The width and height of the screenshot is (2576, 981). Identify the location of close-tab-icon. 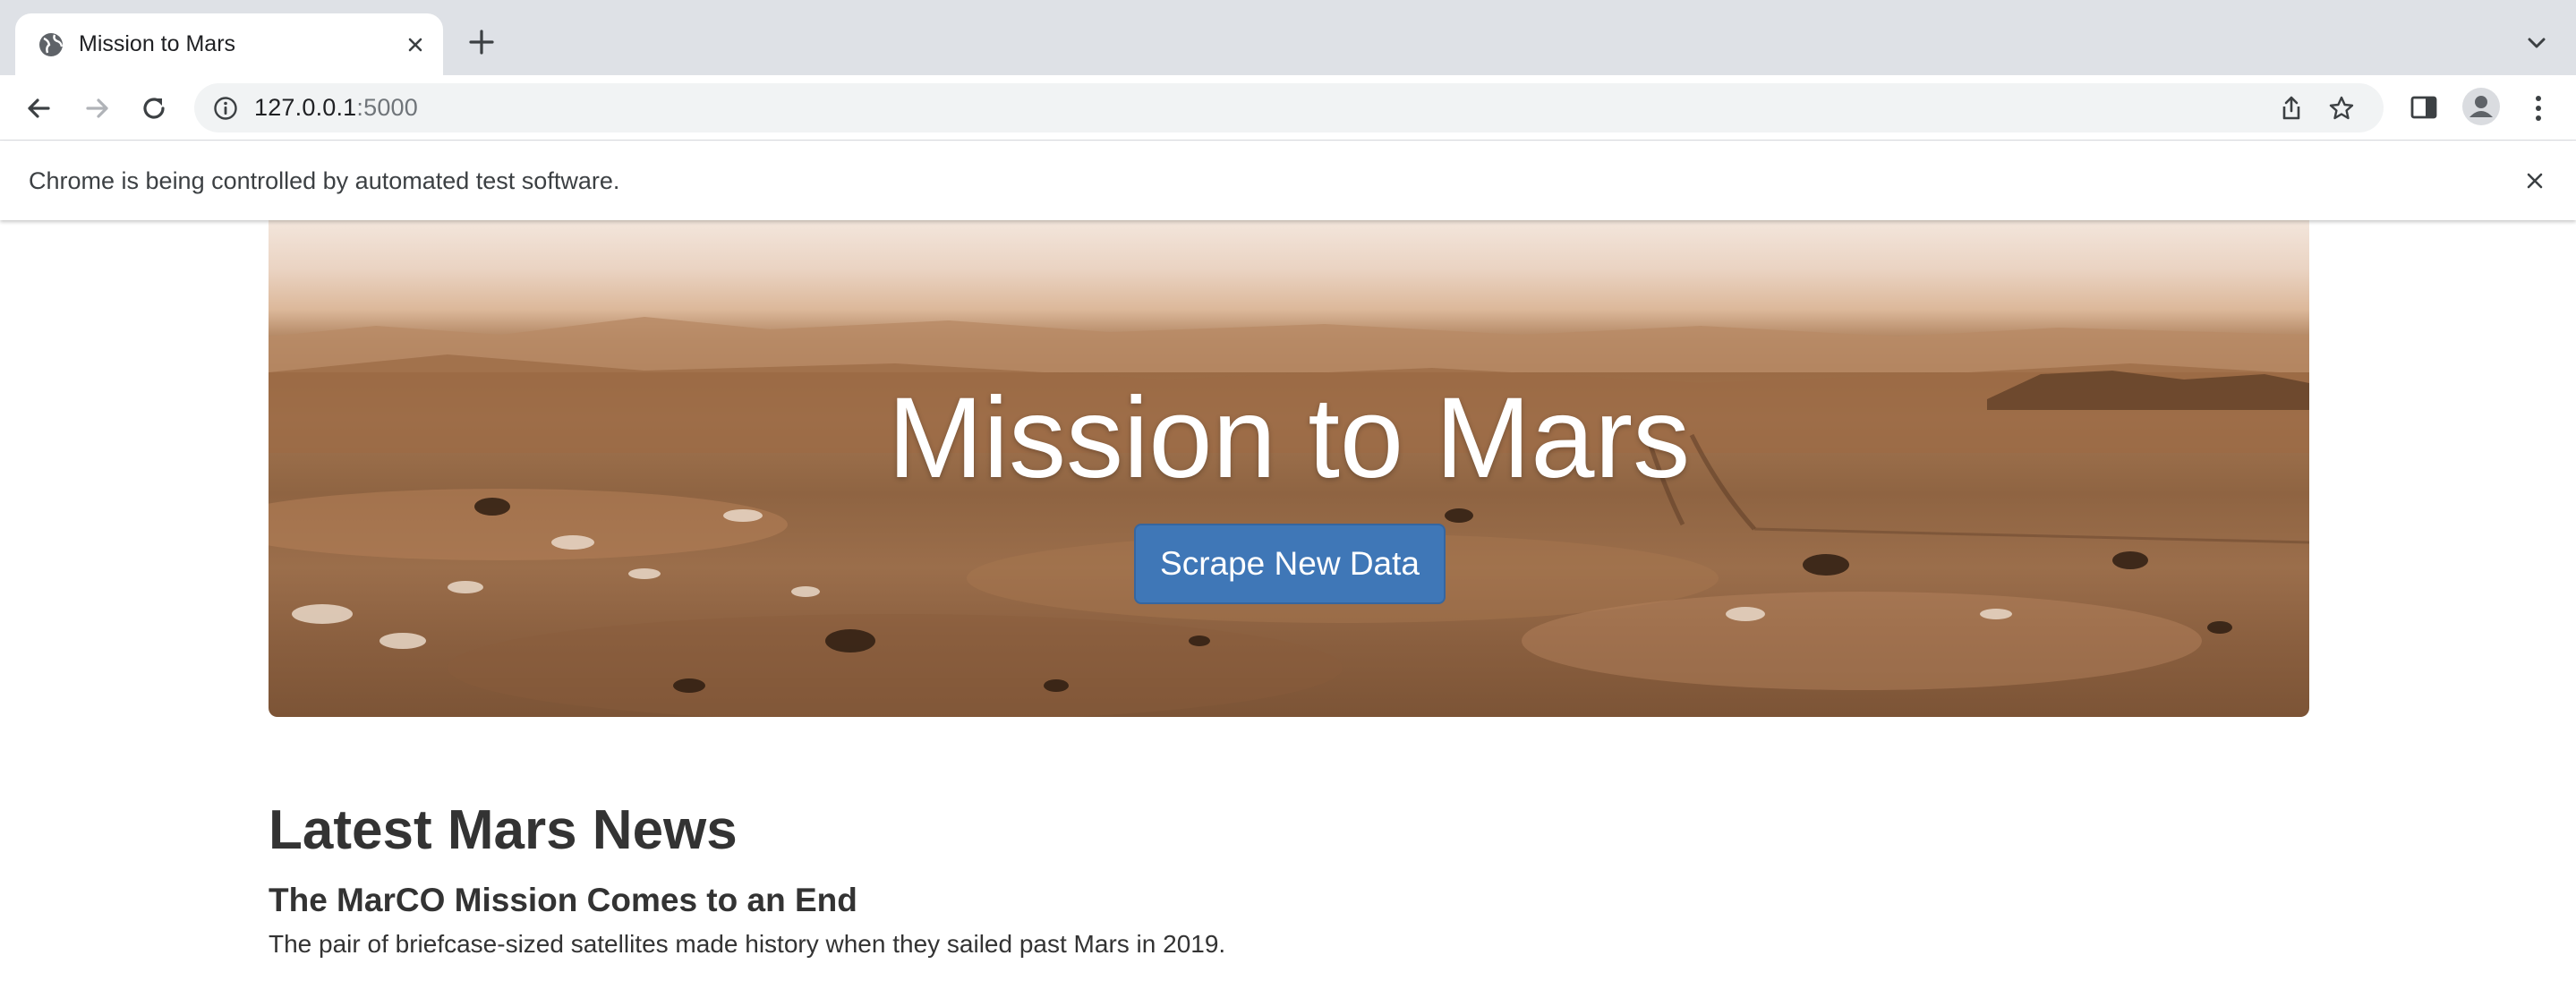
(415, 44).